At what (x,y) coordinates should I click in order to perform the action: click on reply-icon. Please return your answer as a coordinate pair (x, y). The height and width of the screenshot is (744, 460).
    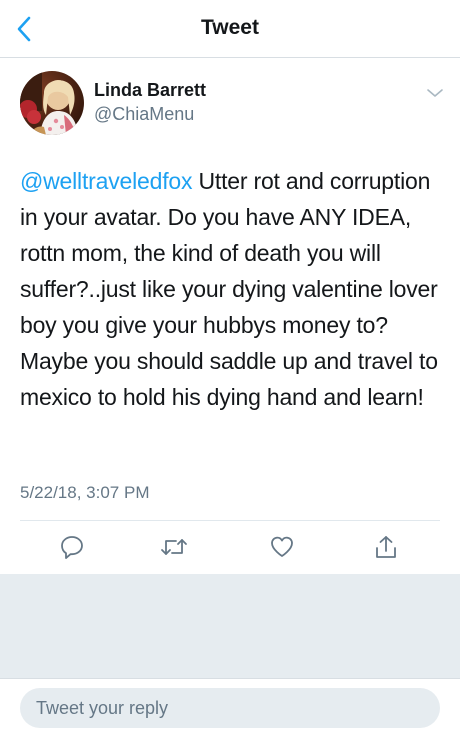
    Looking at the image, I should click on (72, 547).